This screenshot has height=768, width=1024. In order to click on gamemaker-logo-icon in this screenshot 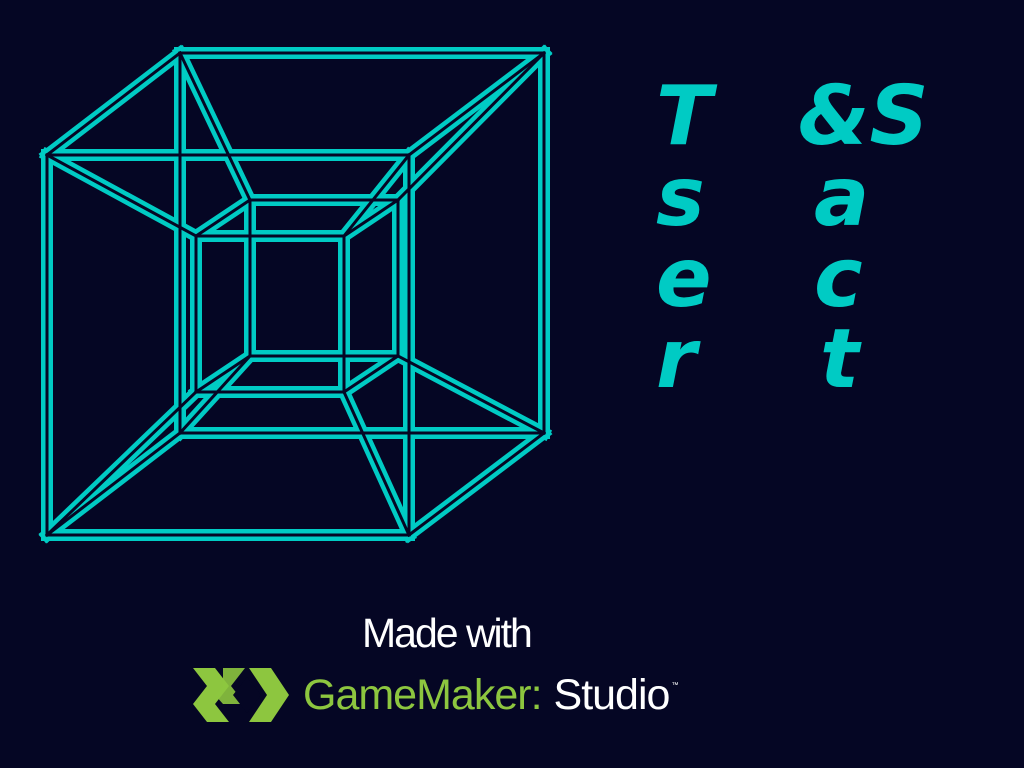, I will do `click(241, 695)`.